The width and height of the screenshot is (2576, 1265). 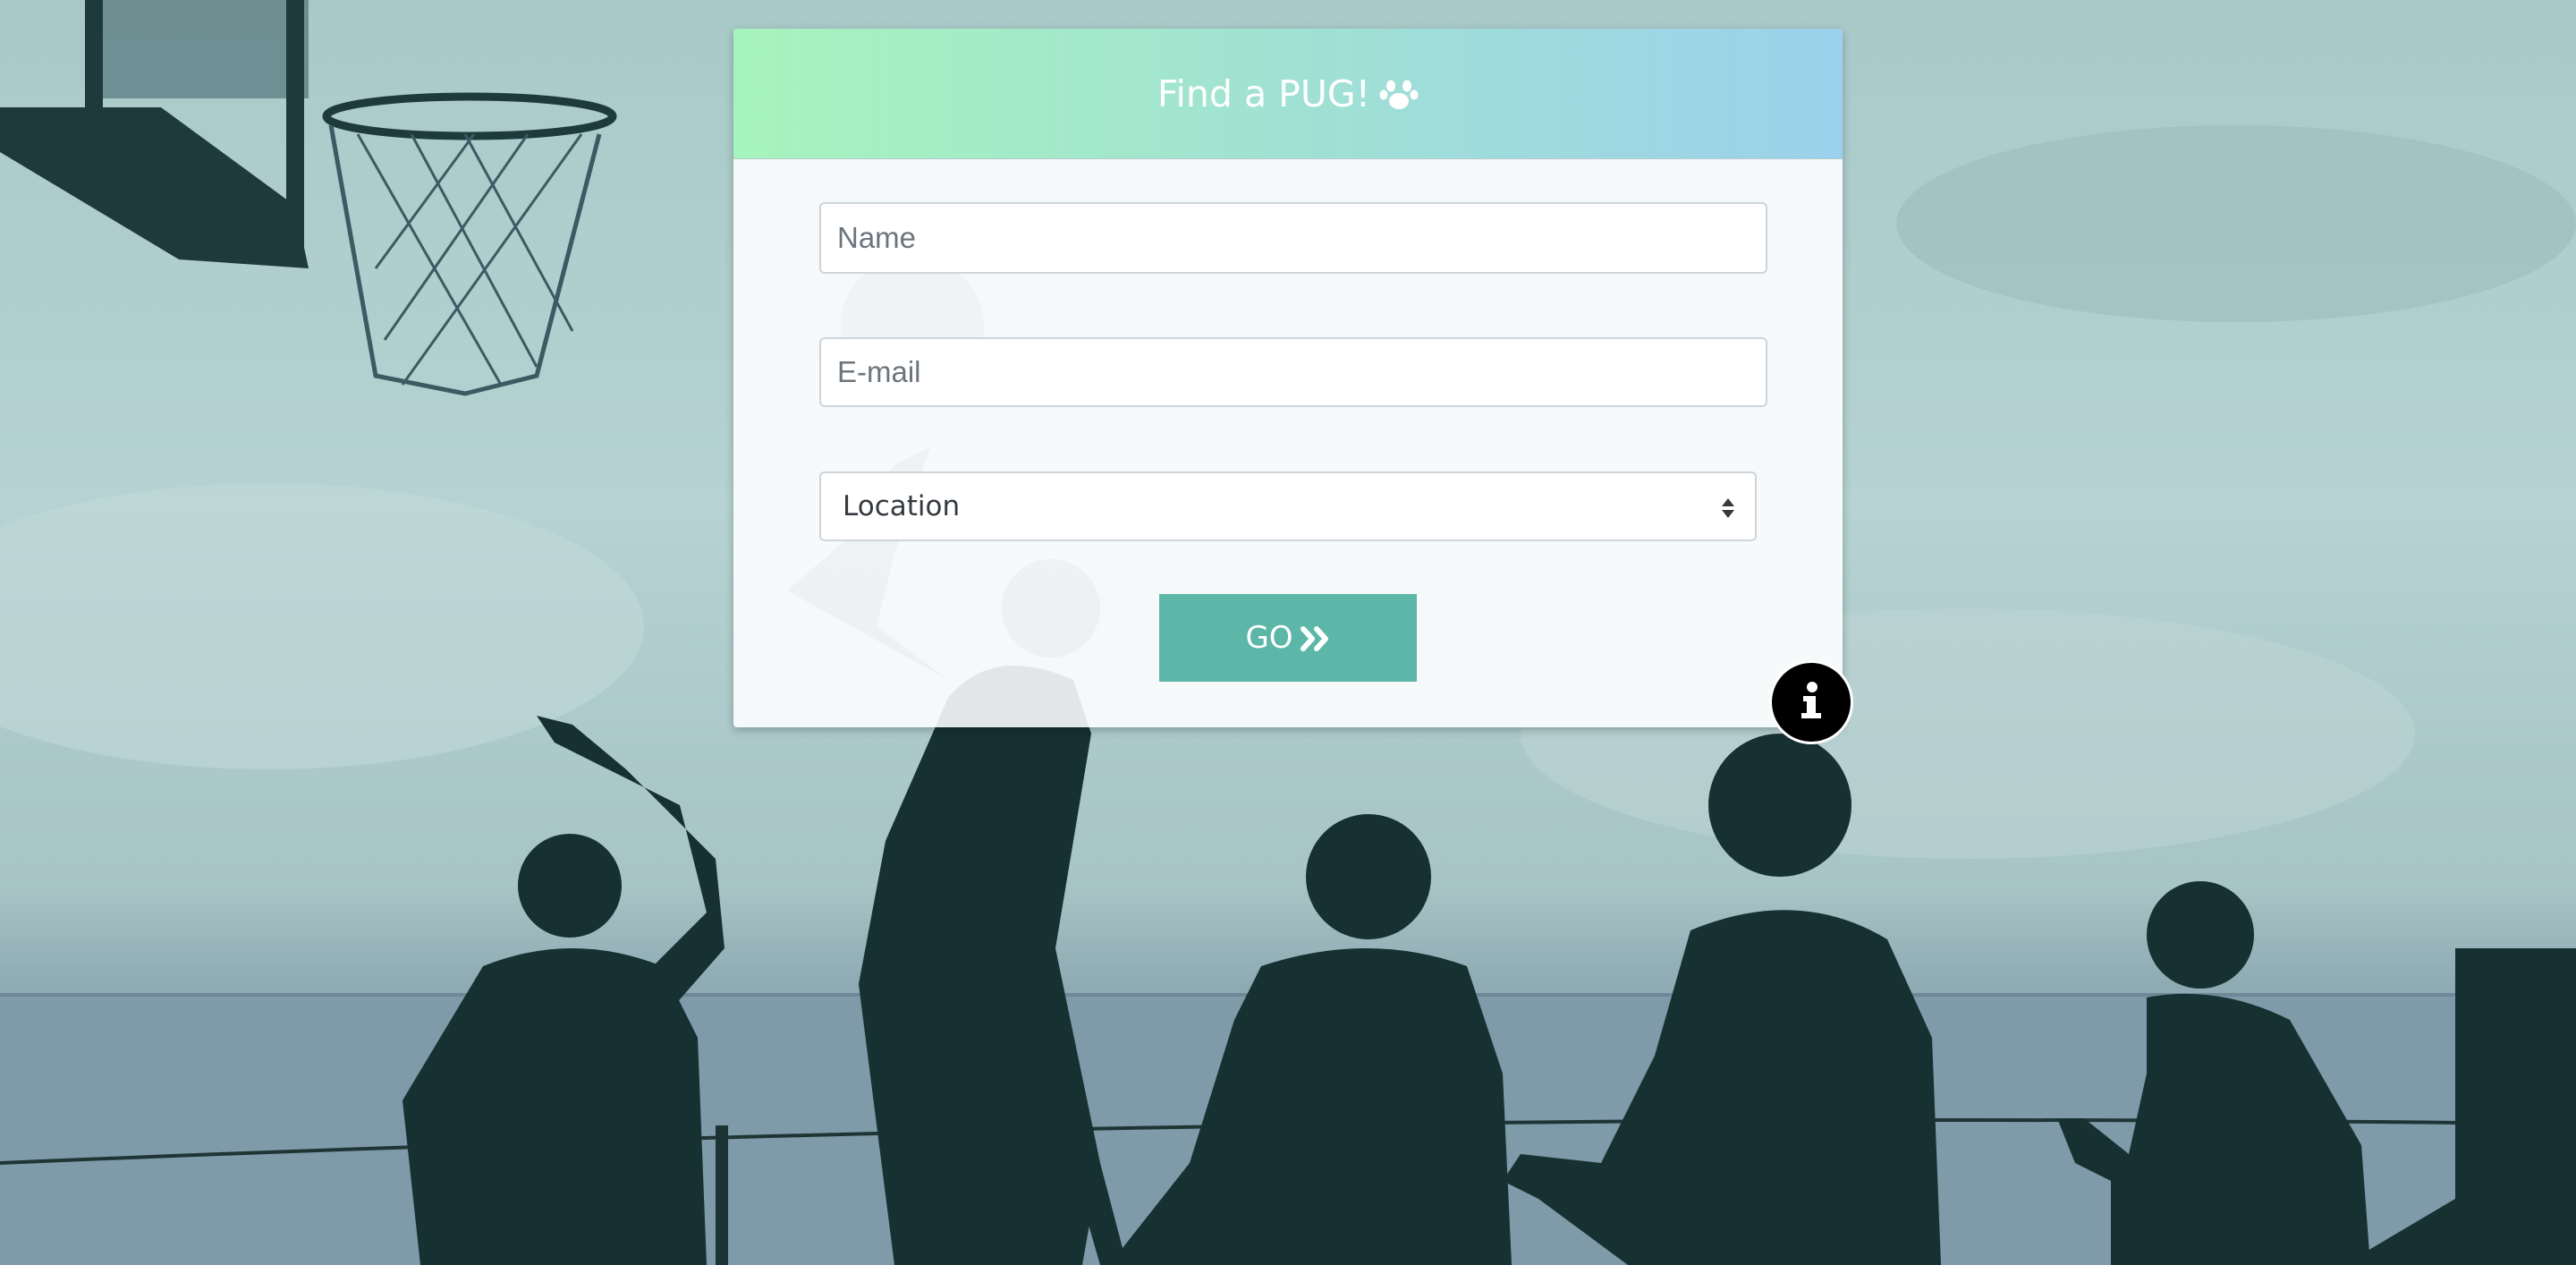 I want to click on go-button: GO, so click(x=1288, y=638).